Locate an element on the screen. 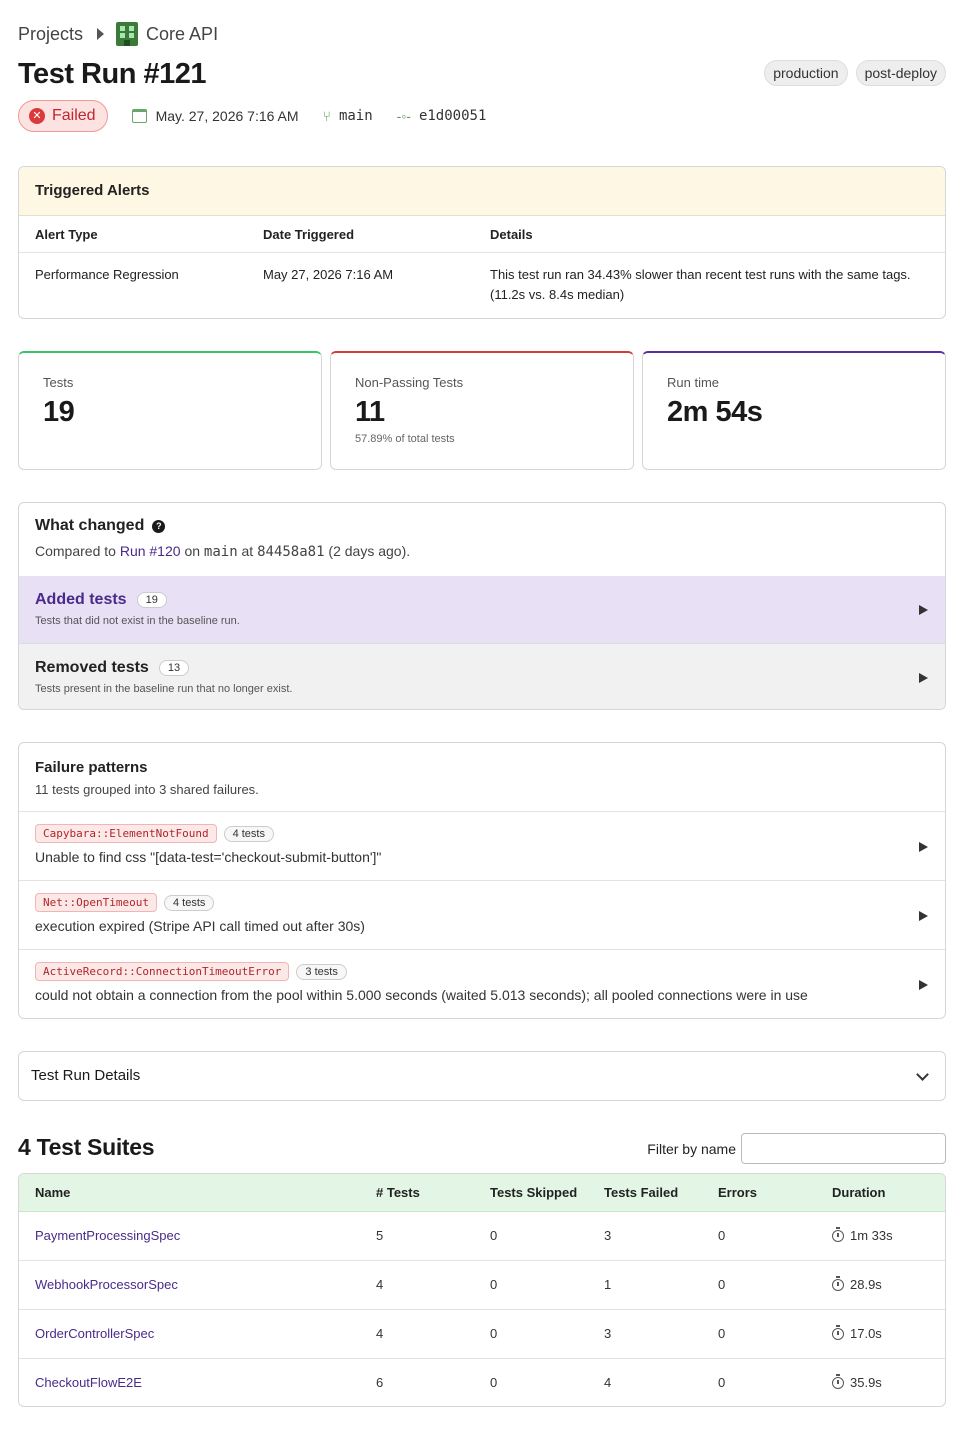 The width and height of the screenshot is (963, 1440). run-date-text: May. 27, 2026 7:16 AM is located at coordinates (227, 116).